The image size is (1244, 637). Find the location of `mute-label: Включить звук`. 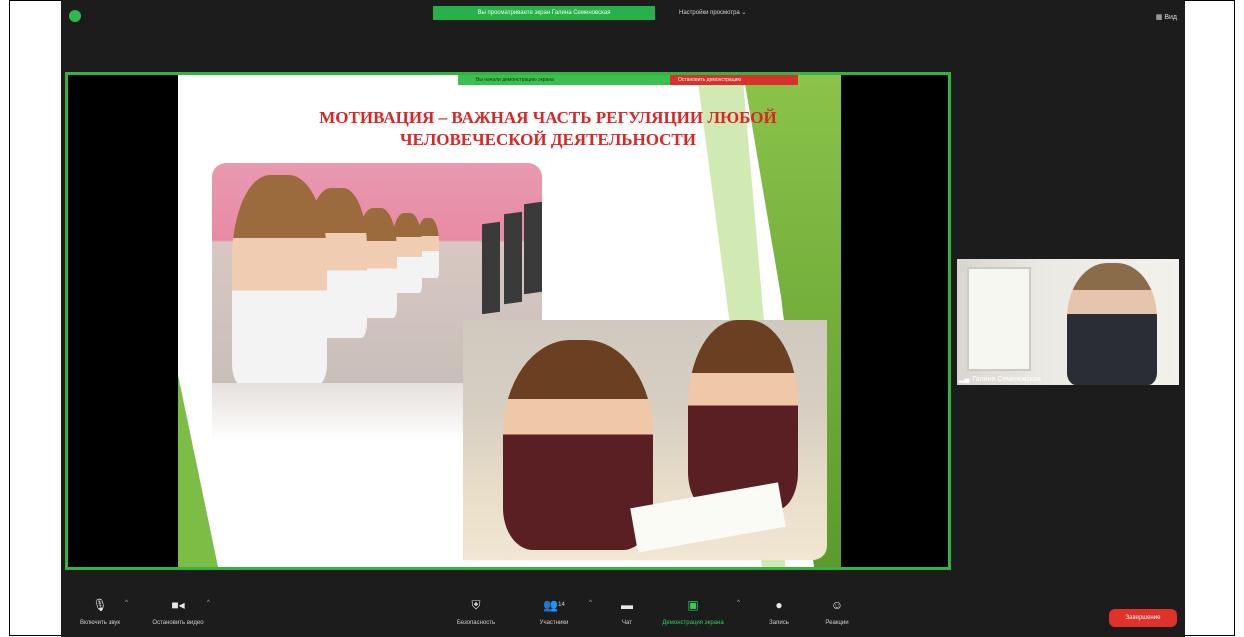

mute-label: Включить звук is located at coordinates (99, 623).